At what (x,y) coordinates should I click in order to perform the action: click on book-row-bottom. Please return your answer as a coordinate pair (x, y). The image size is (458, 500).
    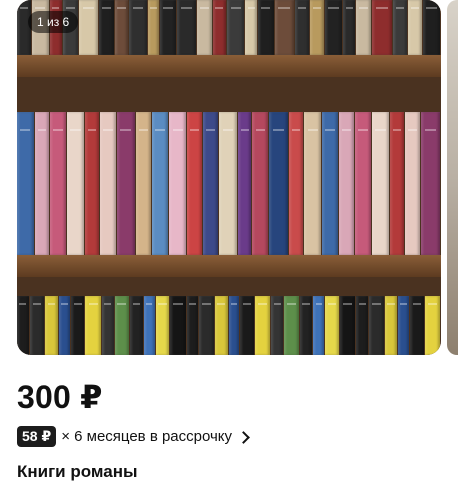
    Looking at the image, I should click on (229, 325).